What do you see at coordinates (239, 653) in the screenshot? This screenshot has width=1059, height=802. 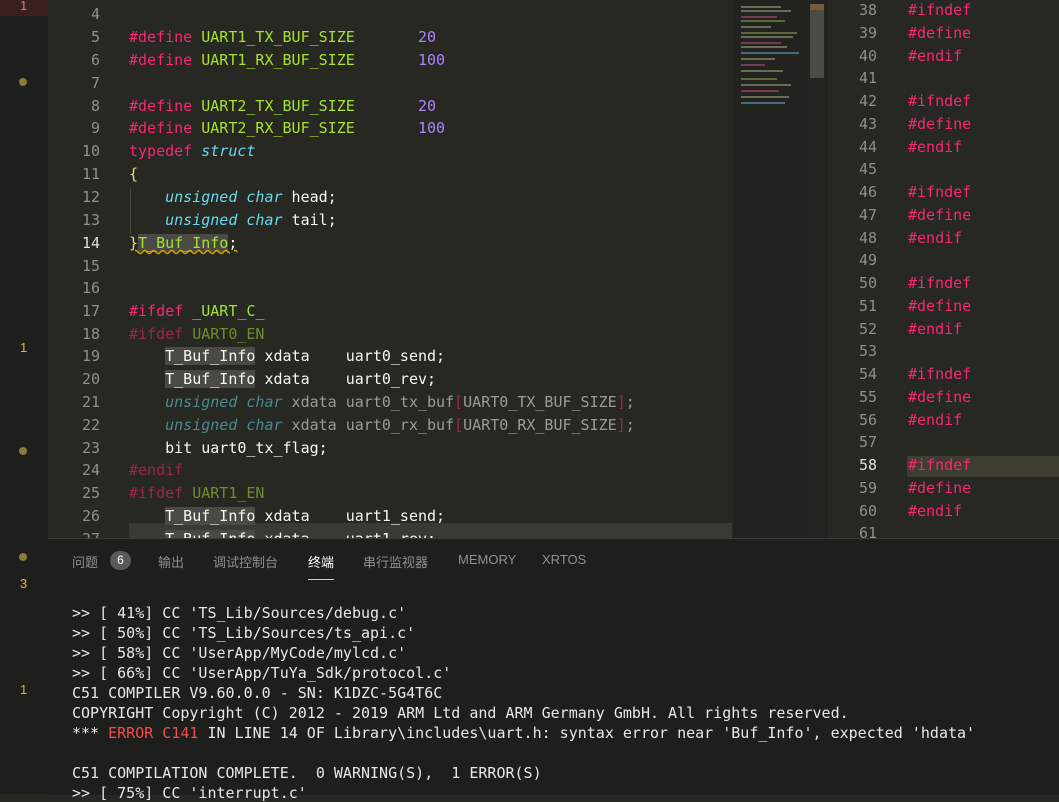 I see `terminal-line: >> [ 58%] CC 'UserApp/MyCode/mylcd.c'` at bounding box center [239, 653].